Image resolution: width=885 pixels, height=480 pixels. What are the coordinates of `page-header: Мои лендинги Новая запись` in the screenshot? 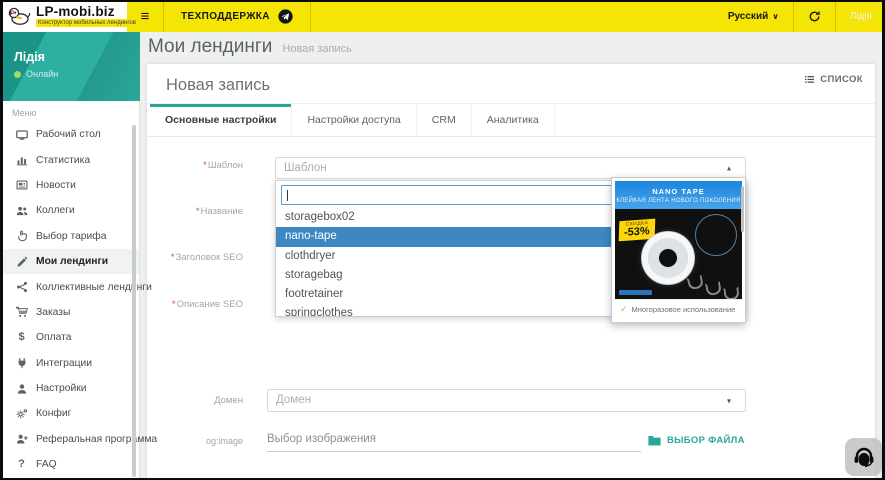 It's located at (250, 47).